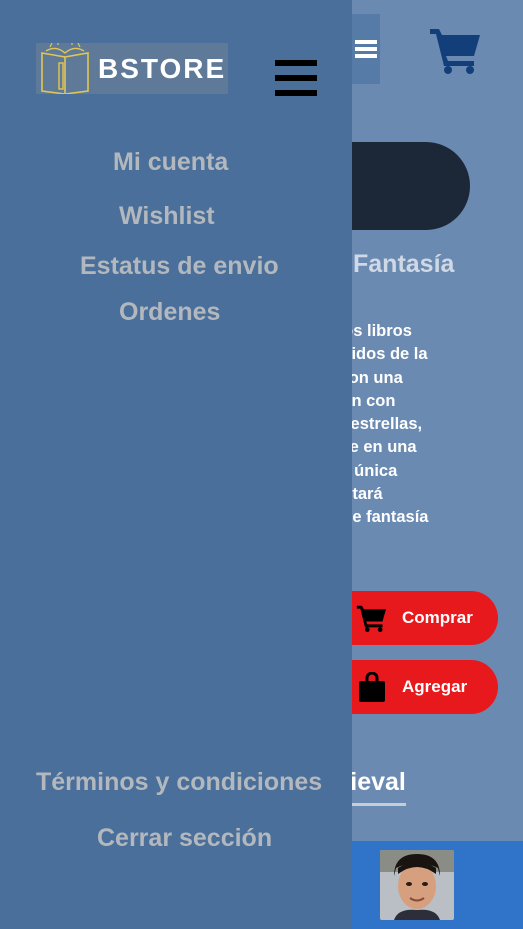  I want to click on menu-item-terms: Términos y condiciones, so click(179, 782).